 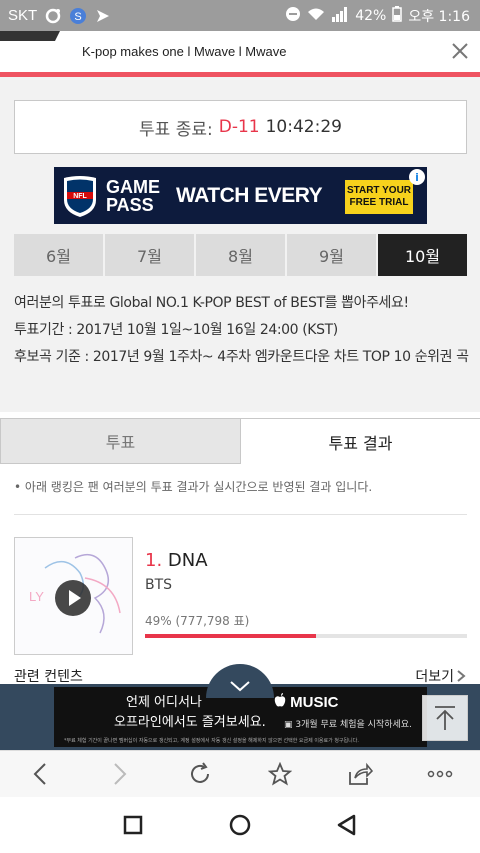 What do you see at coordinates (164, 702) in the screenshot?
I see `ad-text-line1: 언제 어디서나` at bounding box center [164, 702].